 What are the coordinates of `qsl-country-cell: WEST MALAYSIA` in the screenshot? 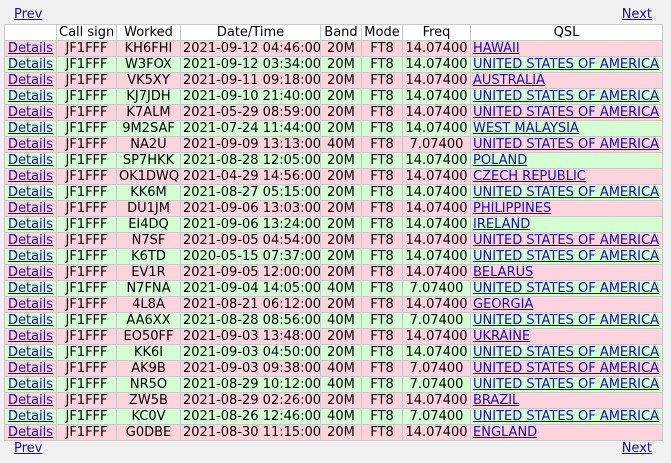 It's located at (566, 128).